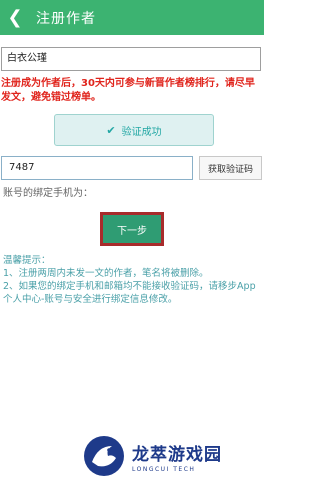 The image size is (320, 500). Describe the element at coordinates (230, 168) in the screenshot. I see `get-code-button: 获取验证码` at that location.